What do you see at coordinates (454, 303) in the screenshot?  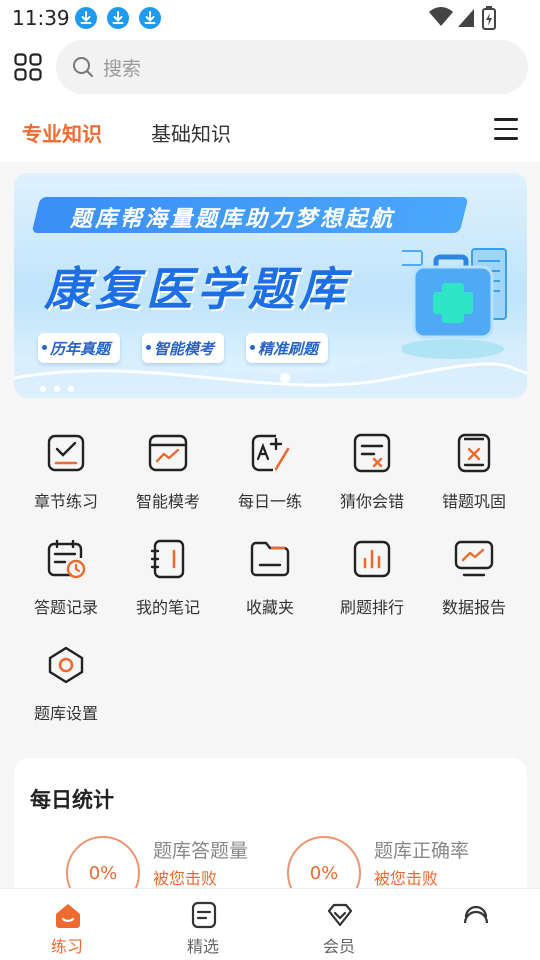 I see `medical-kit-illustration` at bounding box center [454, 303].